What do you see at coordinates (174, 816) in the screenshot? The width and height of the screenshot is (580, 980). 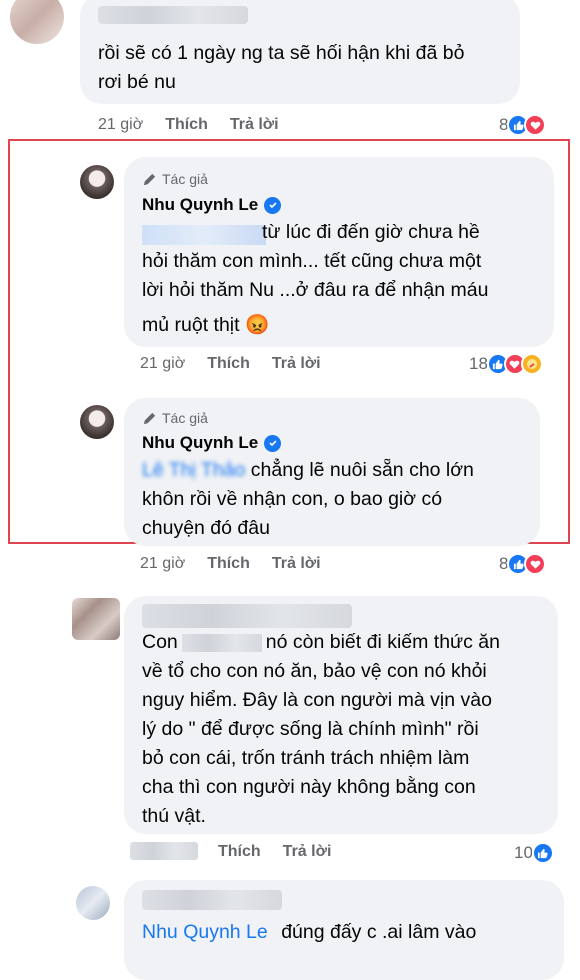 I see `comment-text: thú vật.` at bounding box center [174, 816].